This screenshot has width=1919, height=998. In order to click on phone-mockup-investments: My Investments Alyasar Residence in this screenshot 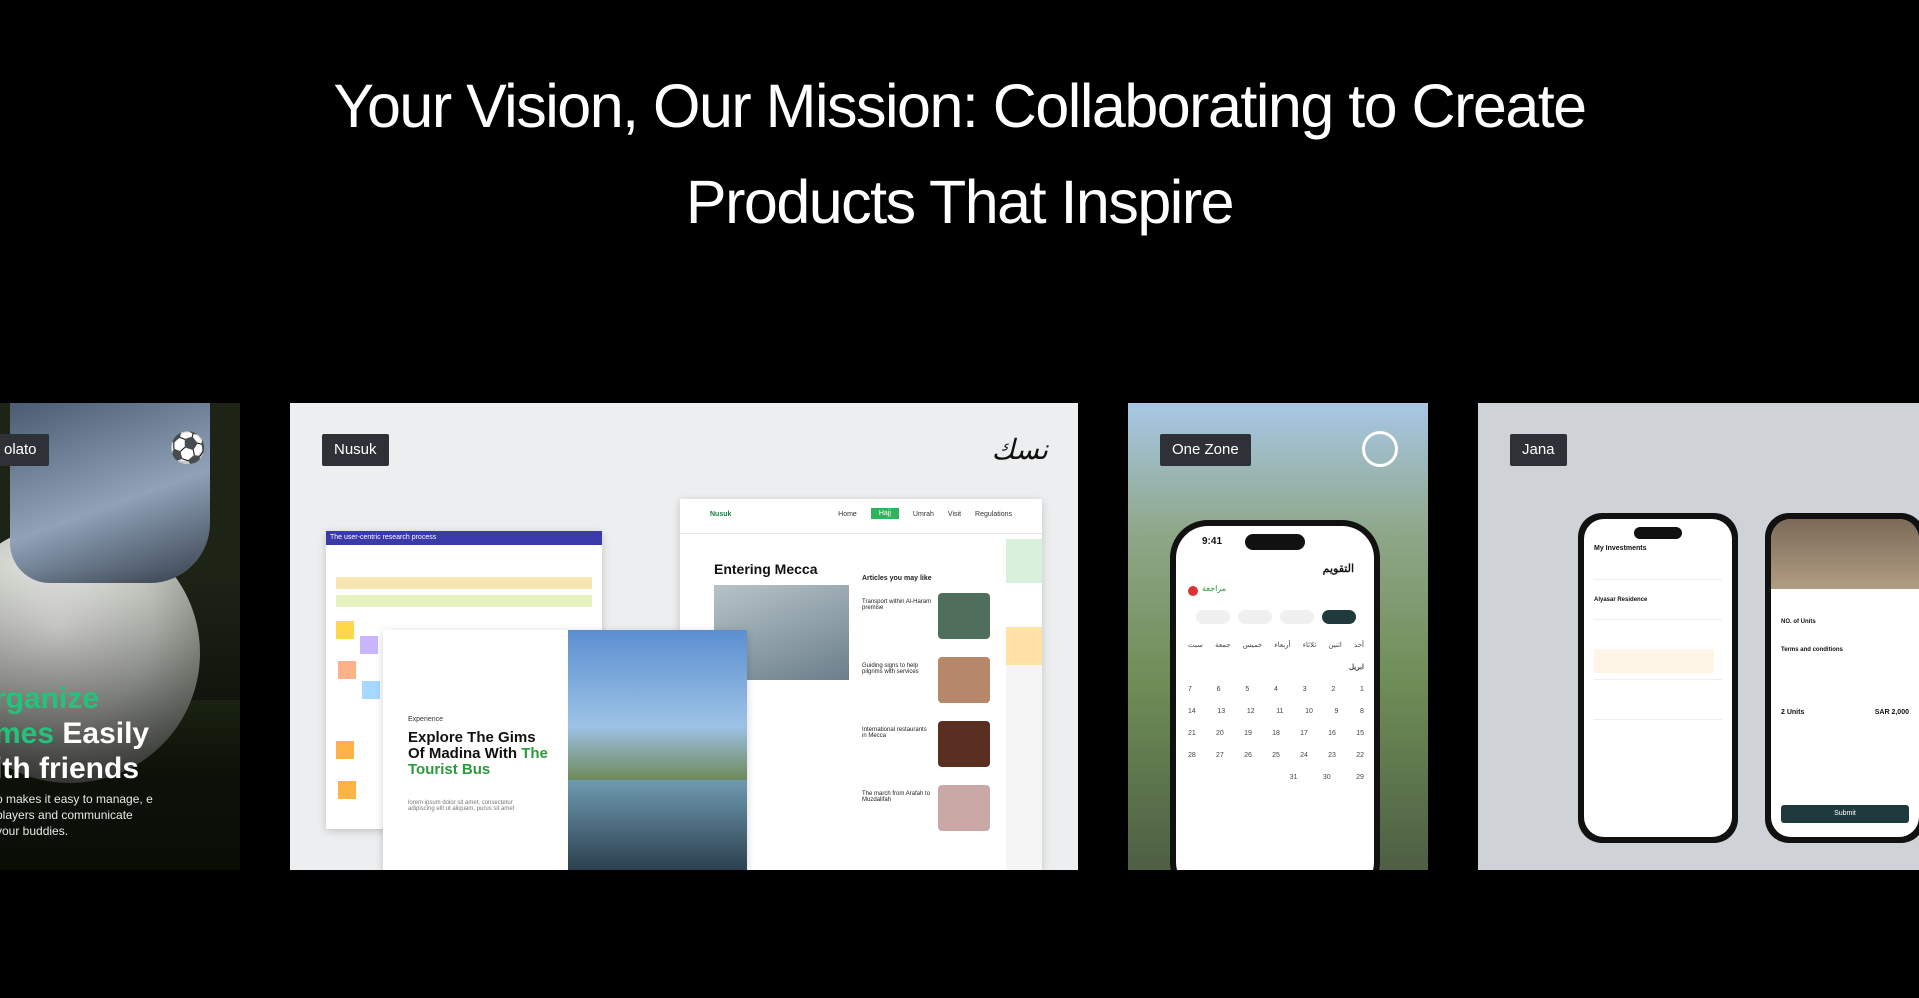, I will do `click(1658, 678)`.